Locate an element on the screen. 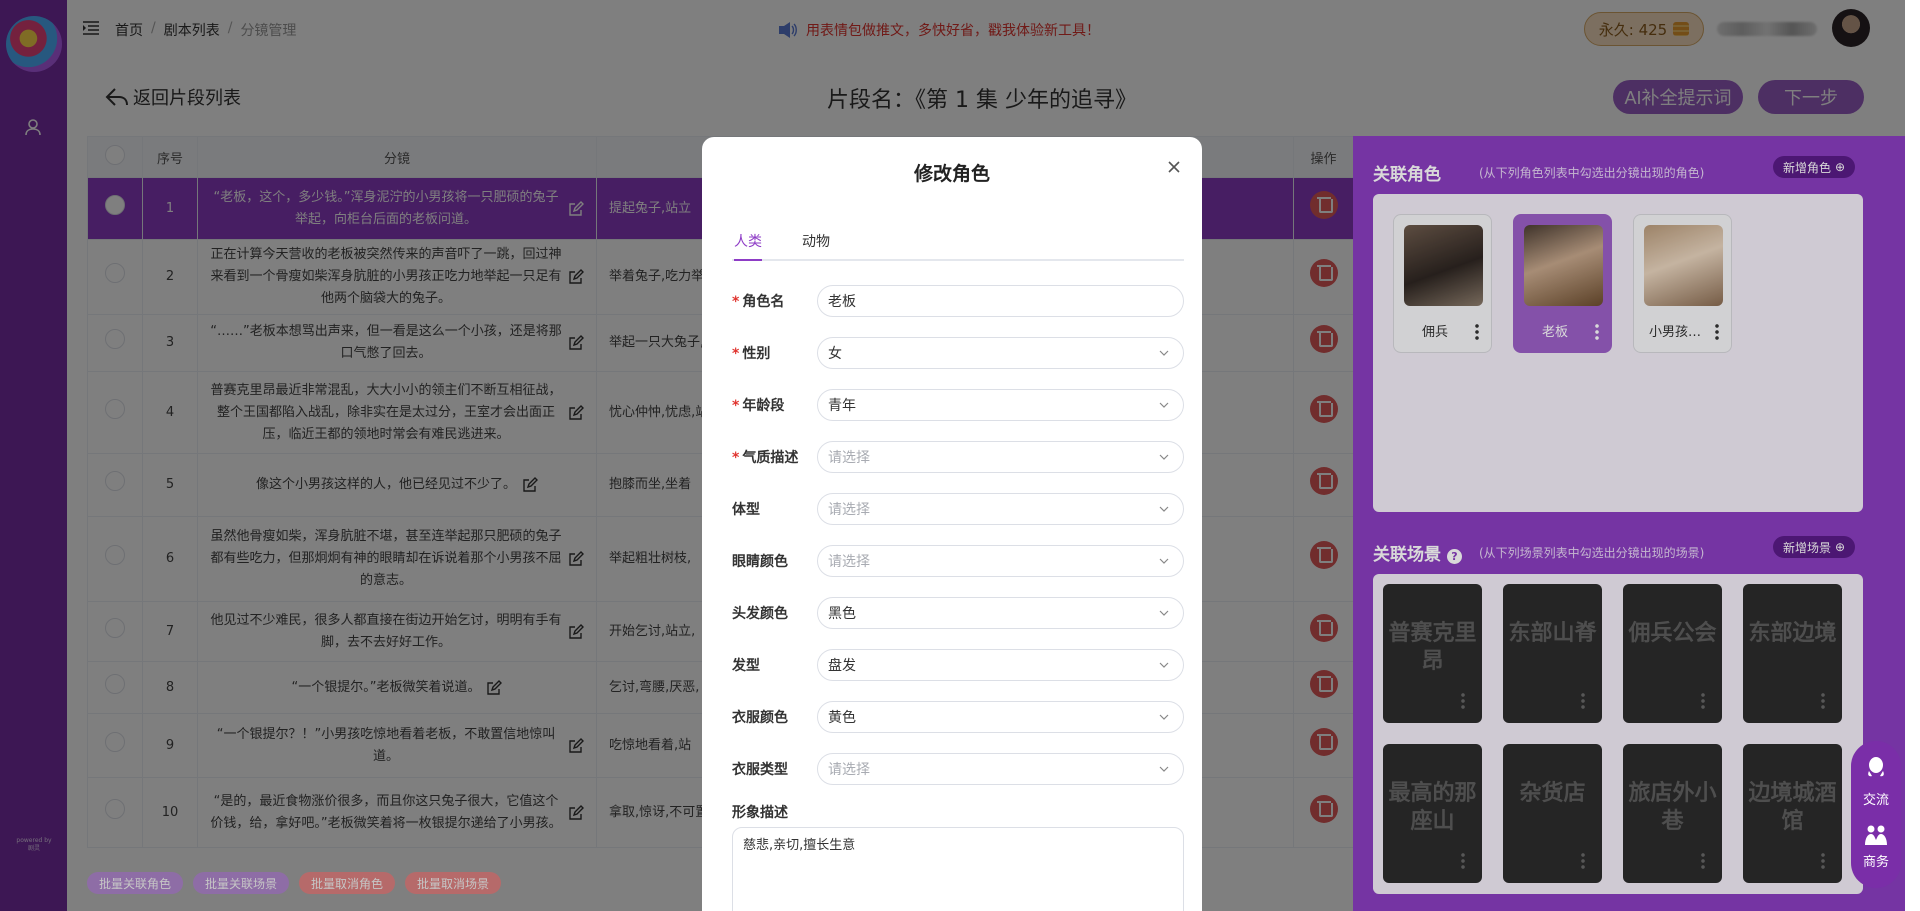  form-row: 体型 请选择 is located at coordinates (958, 509).